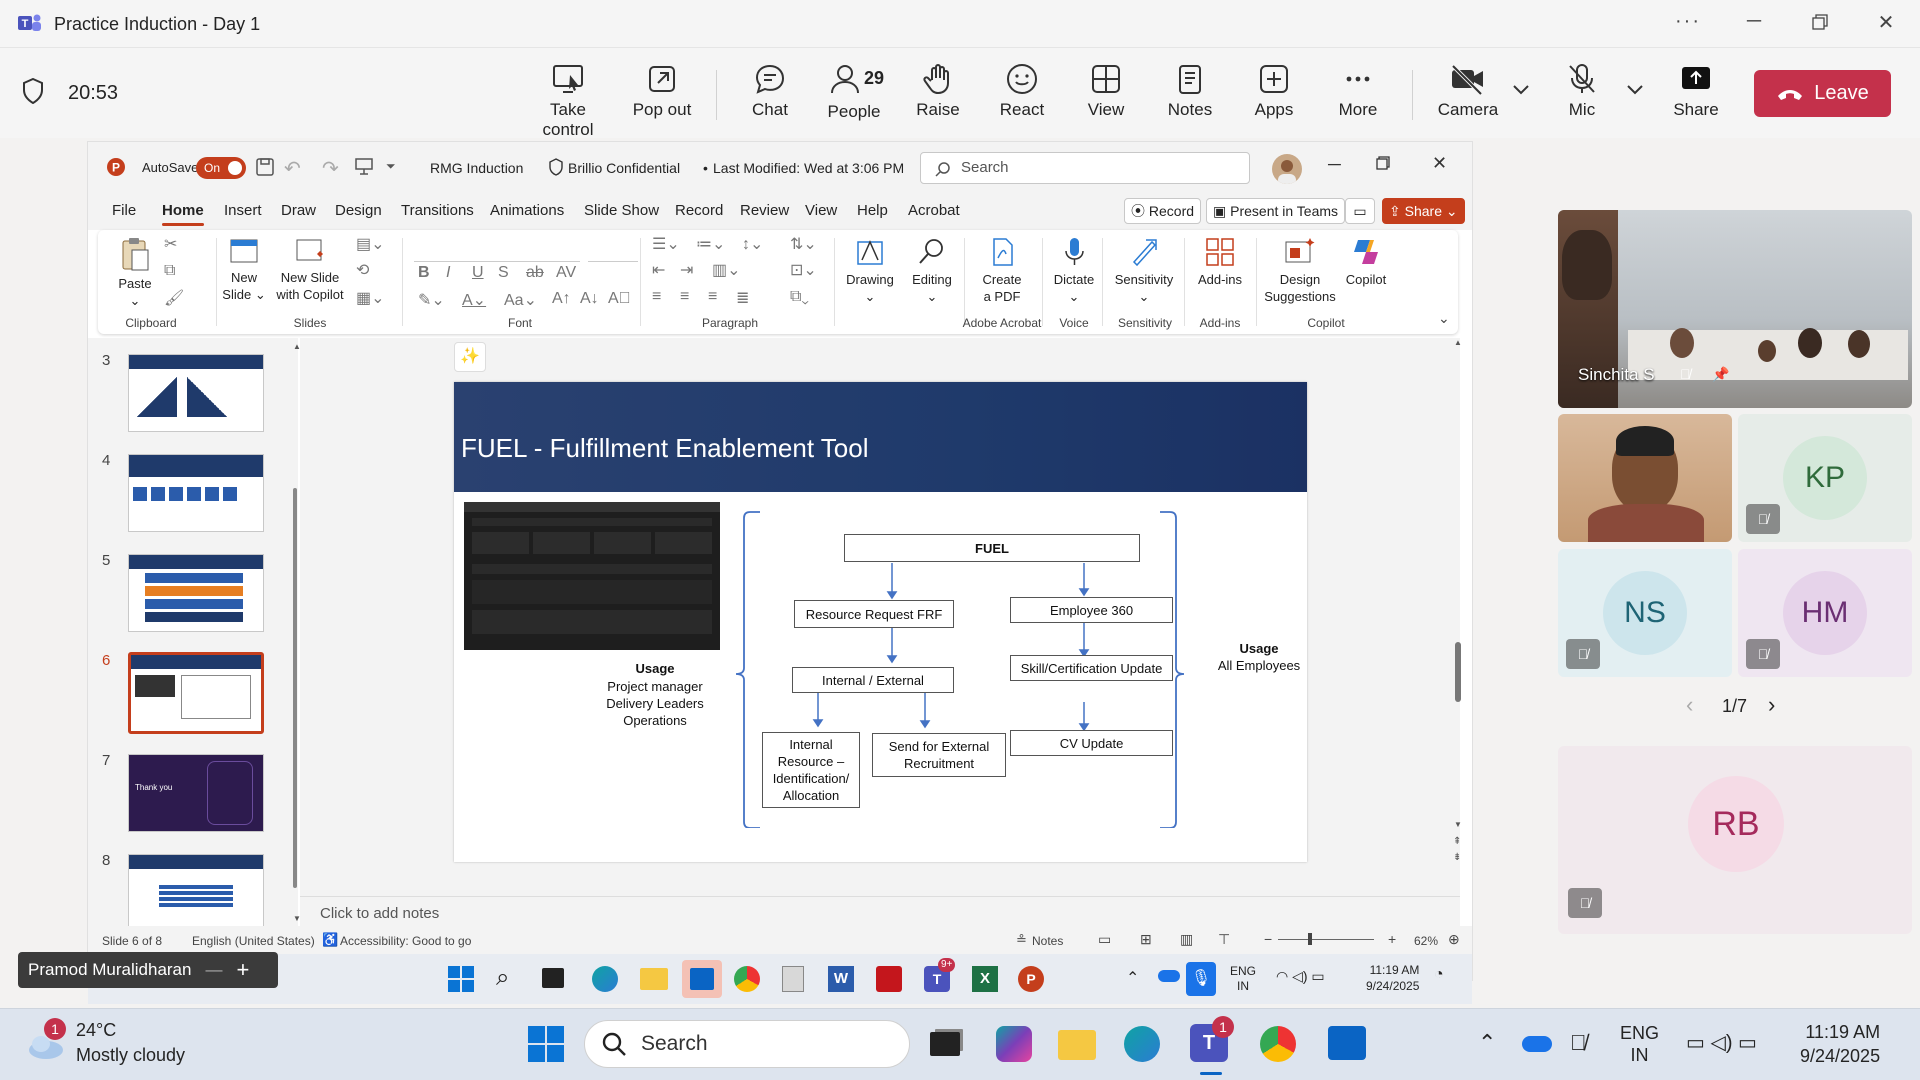  What do you see at coordinates (1825, 478) in the screenshot?
I see `participant-tile-kp: KP 🎙̸` at bounding box center [1825, 478].